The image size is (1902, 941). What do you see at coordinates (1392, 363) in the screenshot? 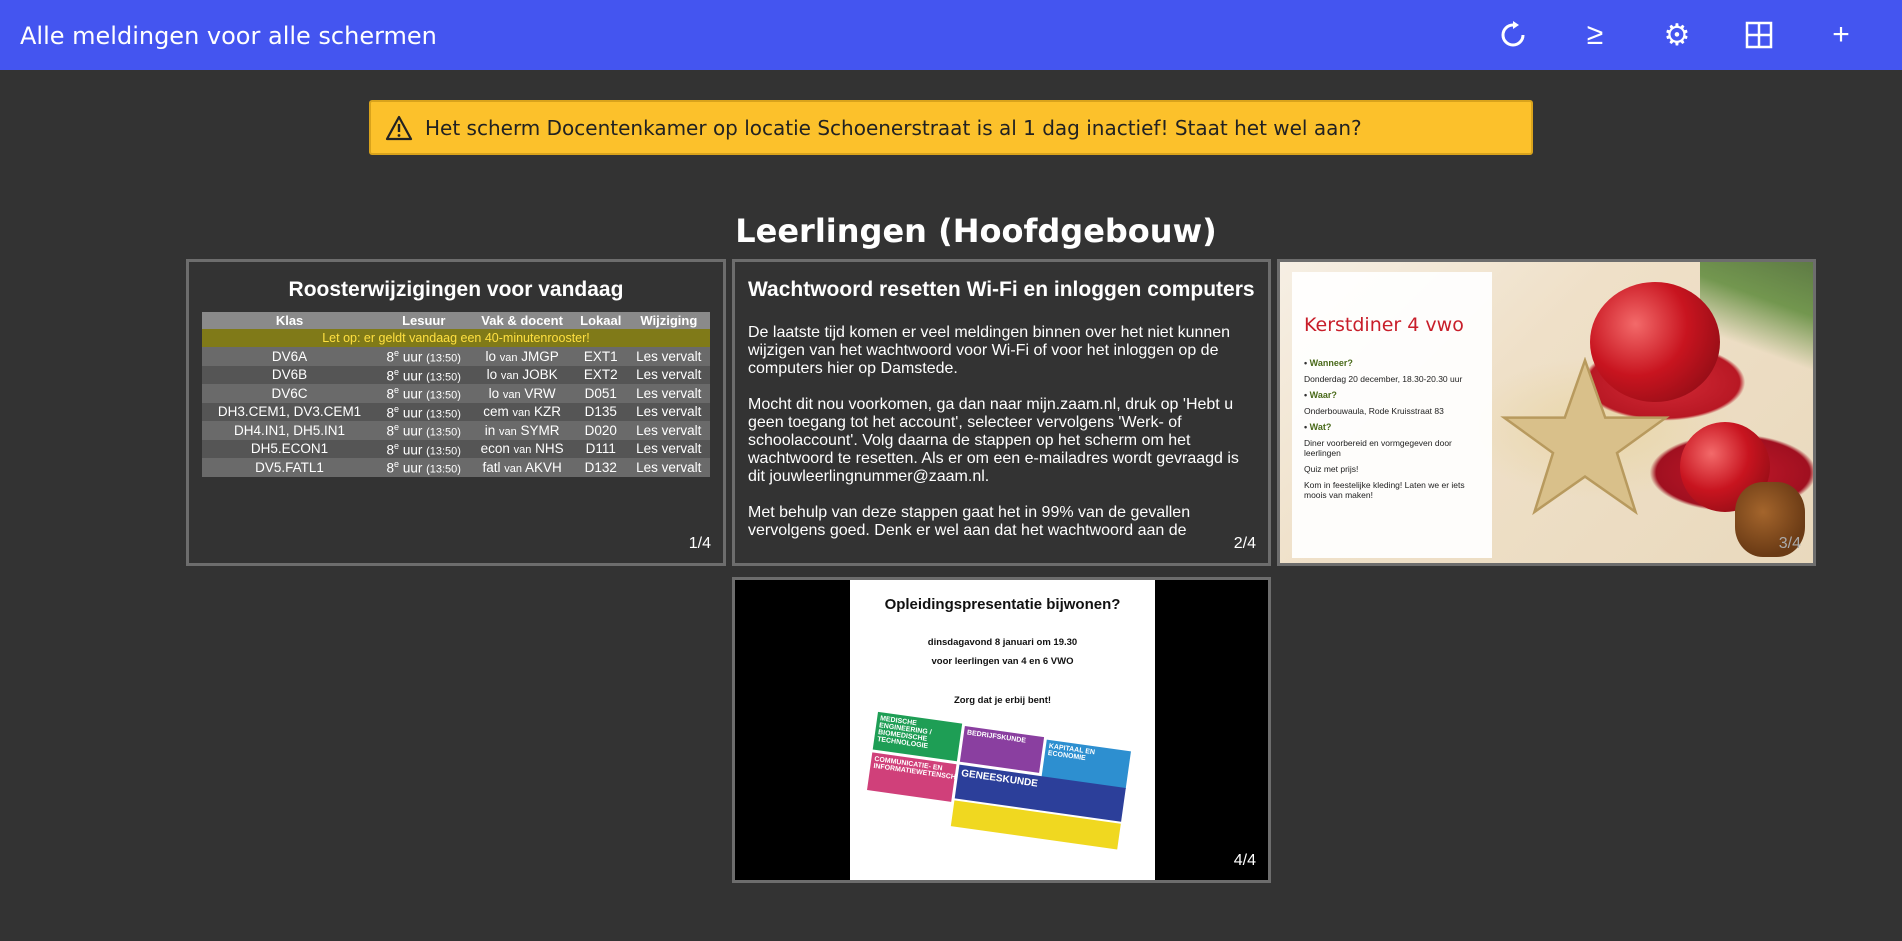
I see `question-label: Wanneer?` at bounding box center [1392, 363].